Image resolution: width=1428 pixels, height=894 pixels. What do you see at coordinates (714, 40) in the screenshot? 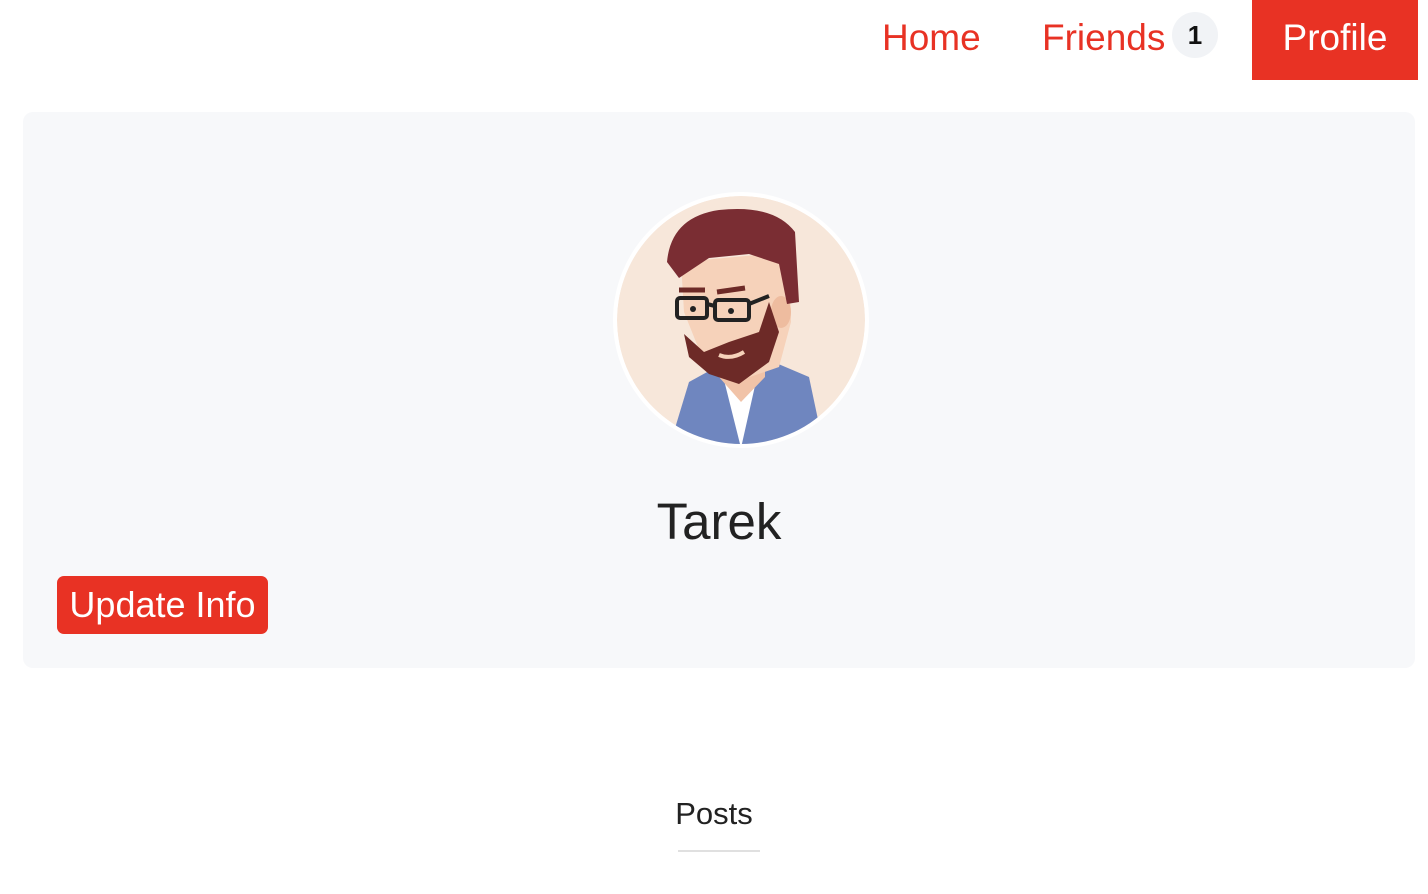
I see `top-nav: Home Friends 1 Profile` at bounding box center [714, 40].